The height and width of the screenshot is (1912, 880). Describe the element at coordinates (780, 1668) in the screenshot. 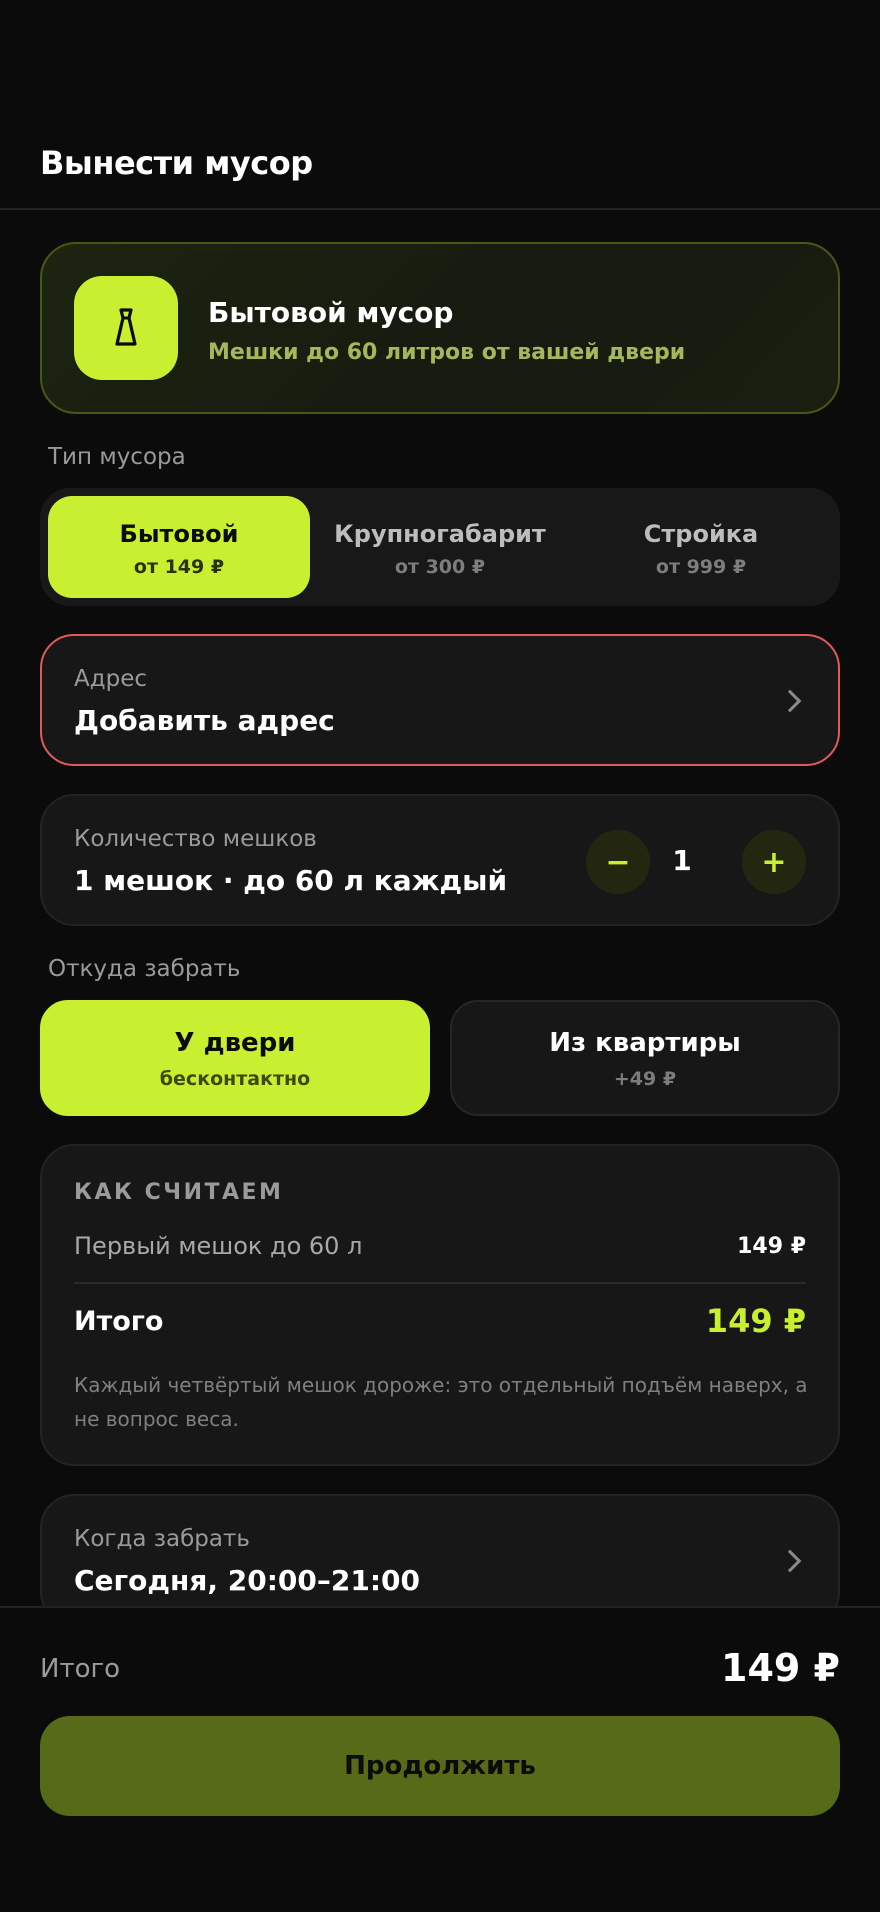

I see `footer-total-value: 149 ₽` at that location.